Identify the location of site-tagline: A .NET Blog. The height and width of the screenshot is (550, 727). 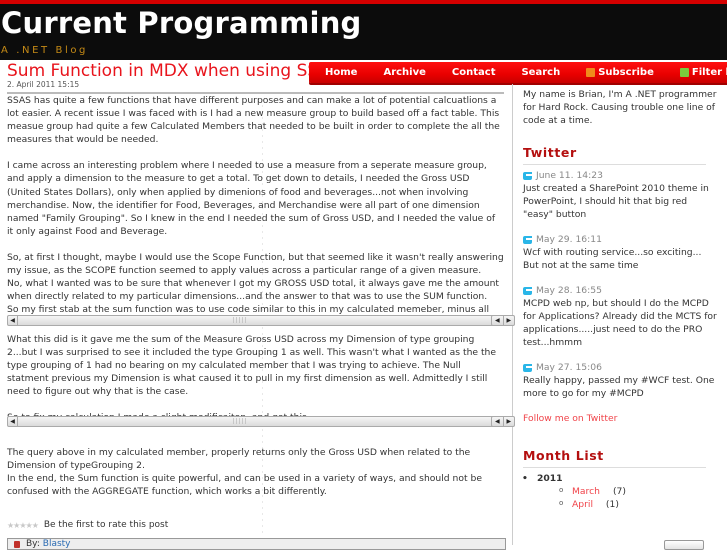
(44, 50).